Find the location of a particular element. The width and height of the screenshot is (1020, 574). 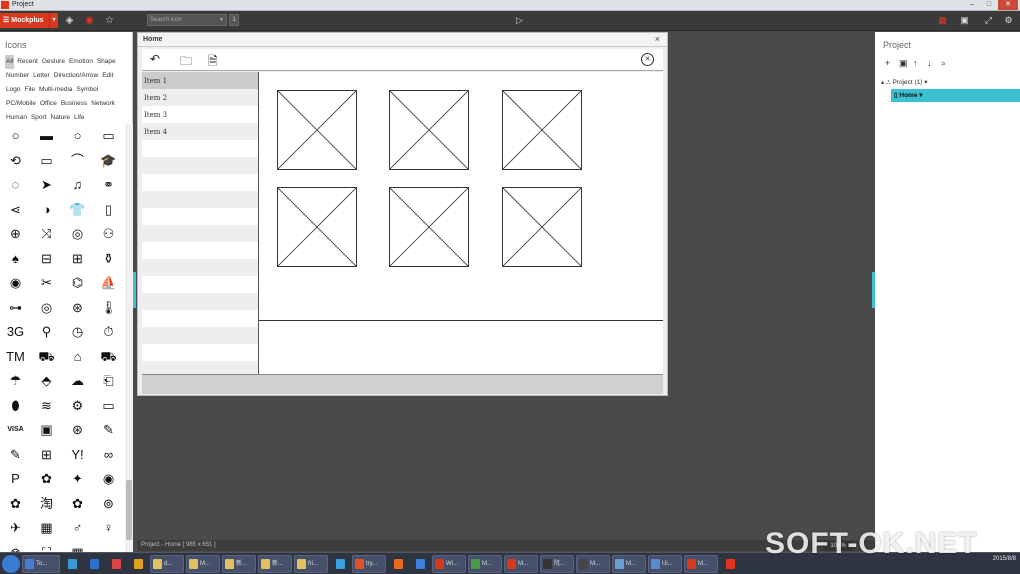

category-office: Office is located at coordinates (48, 104).